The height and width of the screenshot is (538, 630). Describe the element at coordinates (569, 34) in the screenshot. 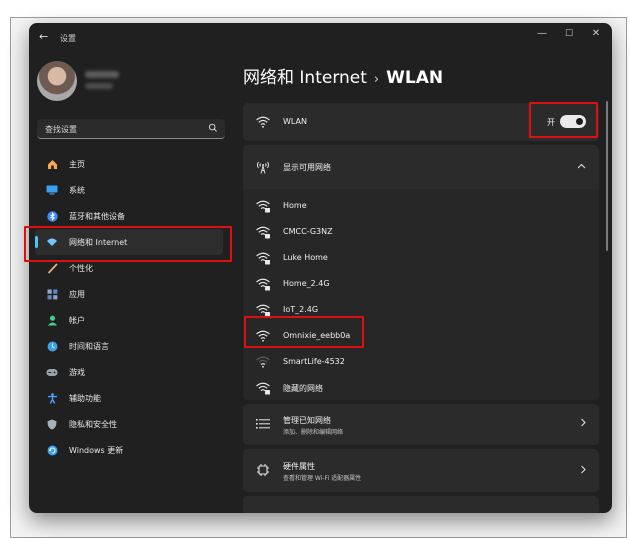

I see `maximize-button: ☐` at that location.